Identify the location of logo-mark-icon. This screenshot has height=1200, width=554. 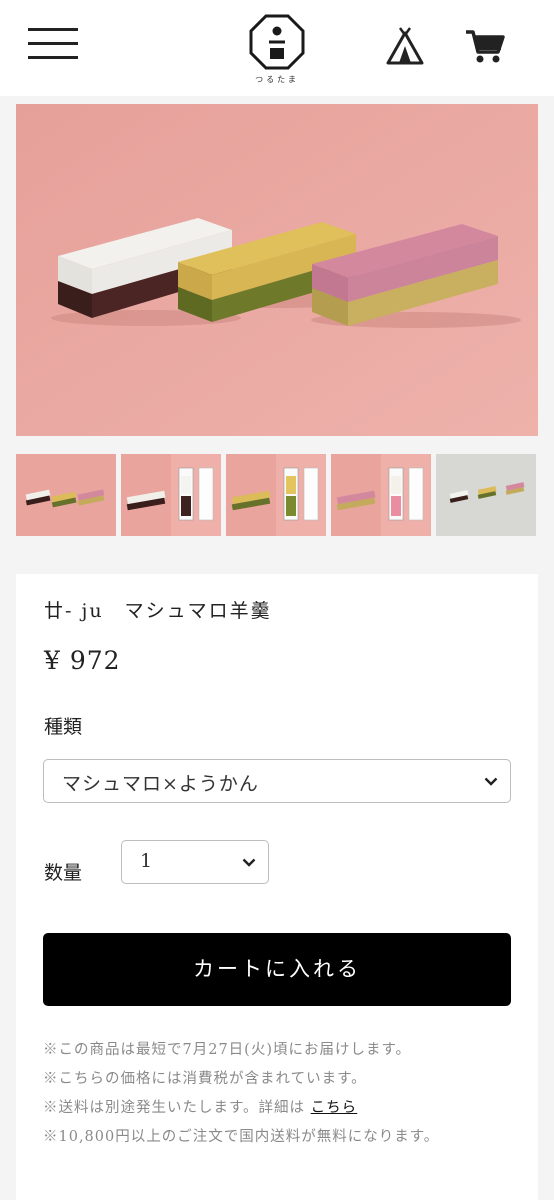
(277, 42).